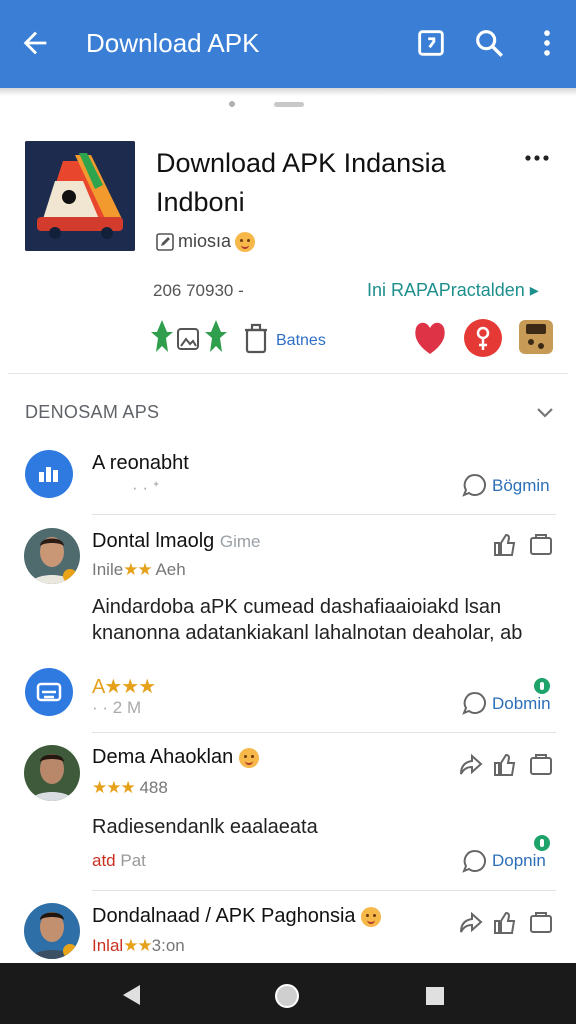 The image size is (576, 1024). I want to click on app-name: Download APK Indansia Indboni, so click(301, 182).